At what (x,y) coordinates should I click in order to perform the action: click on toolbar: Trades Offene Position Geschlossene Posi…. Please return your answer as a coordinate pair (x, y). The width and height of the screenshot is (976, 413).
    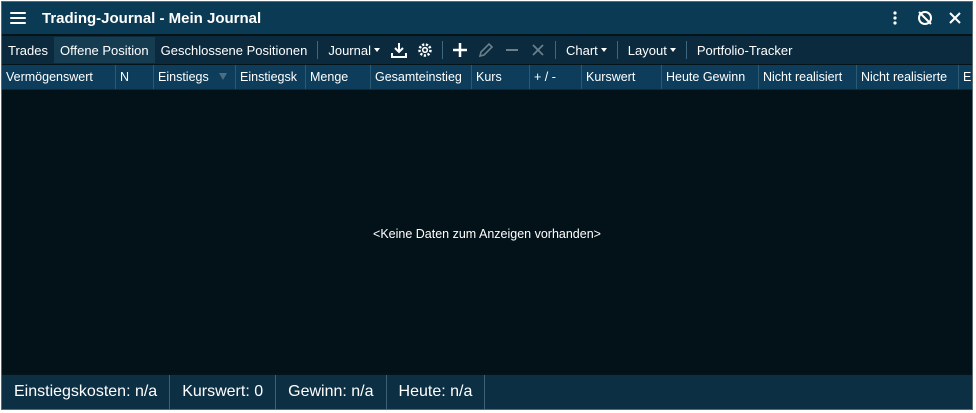
    Looking at the image, I should click on (487, 50).